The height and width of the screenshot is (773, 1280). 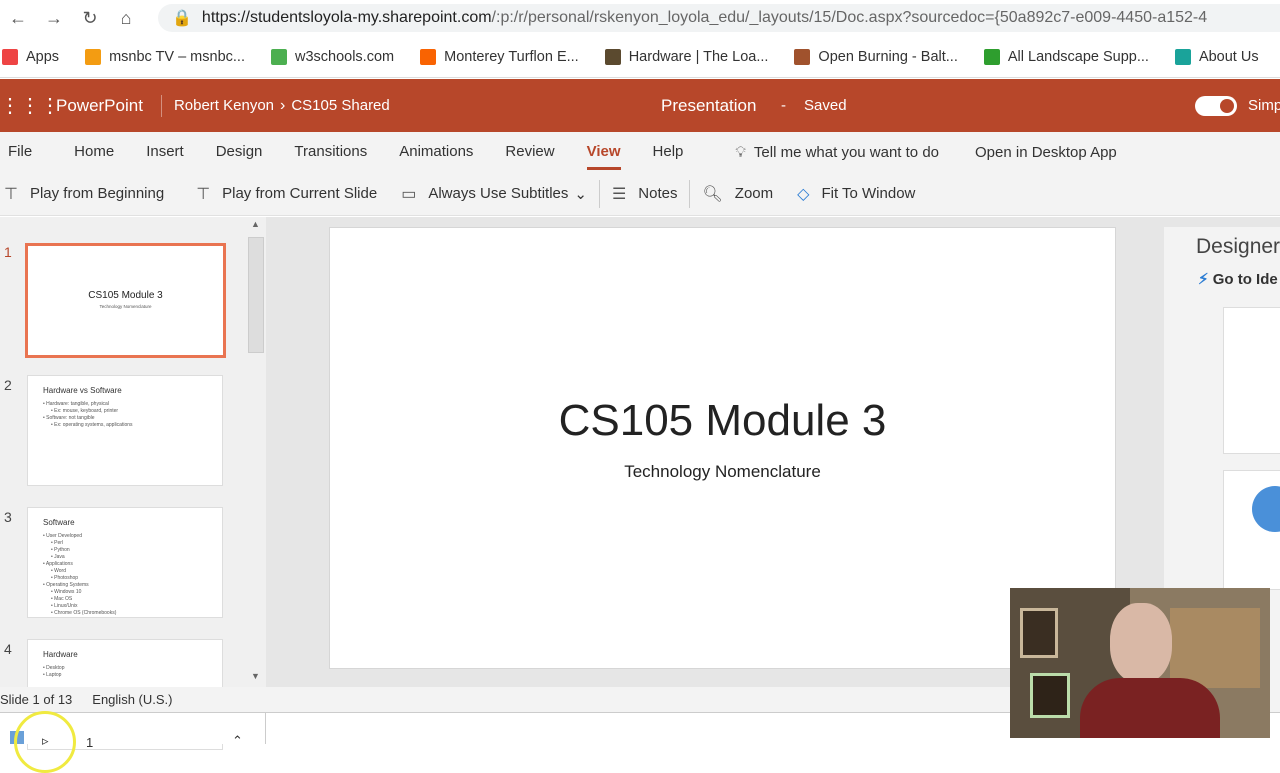 What do you see at coordinates (182, 18) in the screenshot?
I see `lock-icon: 🔒` at bounding box center [182, 18].